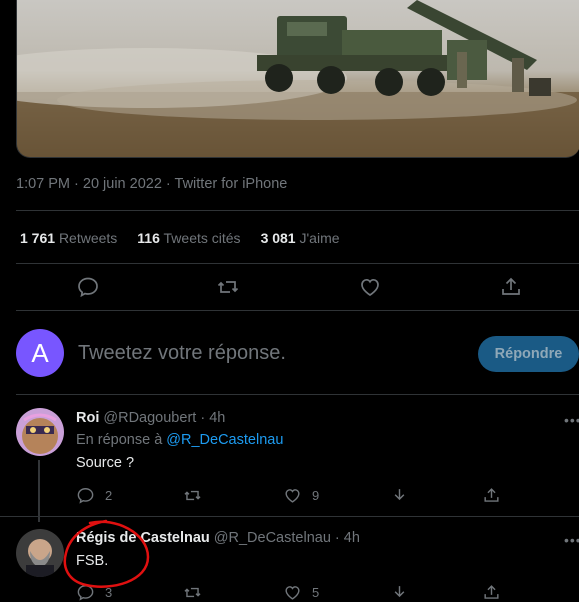 The width and height of the screenshot is (579, 602). What do you see at coordinates (301, 592) in the screenshot?
I see `like-action: 5` at bounding box center [301, 592].